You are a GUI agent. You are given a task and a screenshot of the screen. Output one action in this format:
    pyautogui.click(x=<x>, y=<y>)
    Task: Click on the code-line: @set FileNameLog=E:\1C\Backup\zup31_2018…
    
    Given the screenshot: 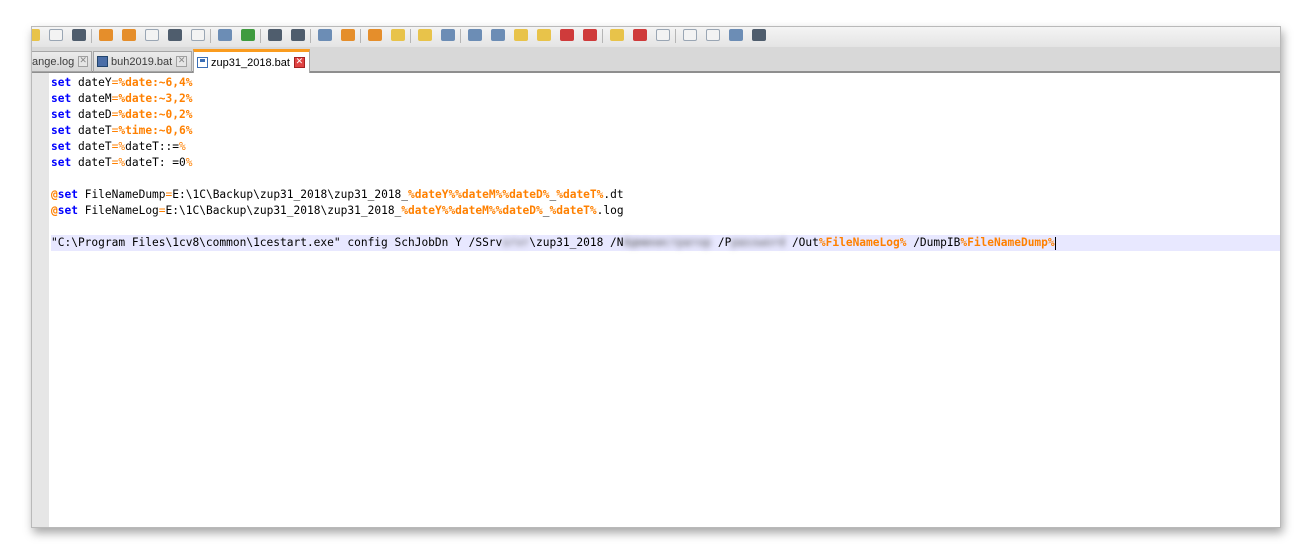 What is the action you would take?
    pyautogui.click(x=337, y=210)
    